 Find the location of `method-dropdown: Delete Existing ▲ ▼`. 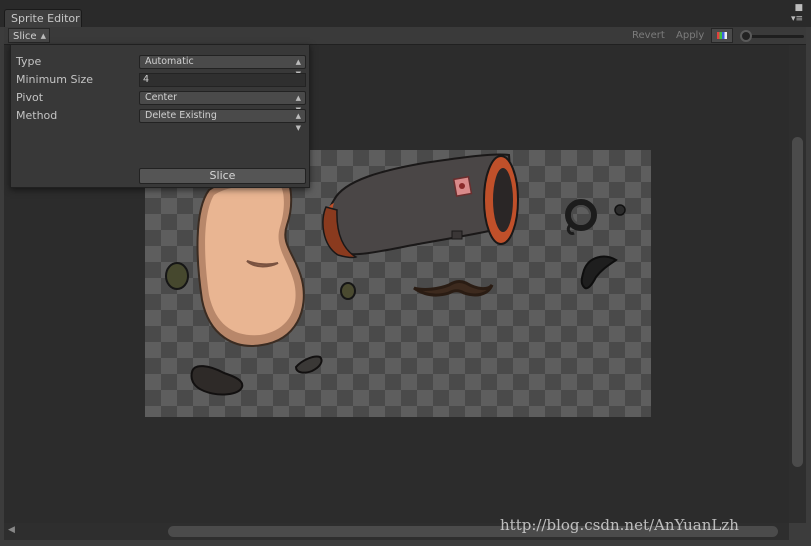

method-dropdown: Delete Existing ▲ ▼ is located at coordinates (222, 120).